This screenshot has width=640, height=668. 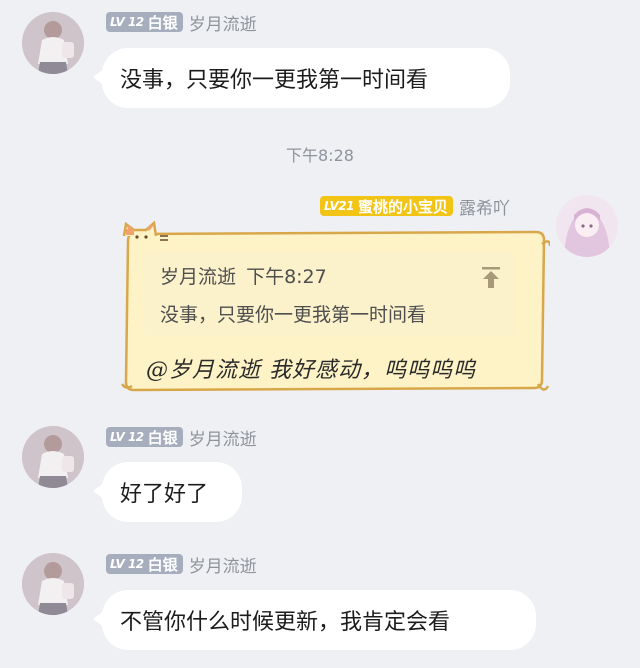 I want to click on sender-row: LV21 蜜桃的小宝贝 露希吖, so click(x=415, y=206).